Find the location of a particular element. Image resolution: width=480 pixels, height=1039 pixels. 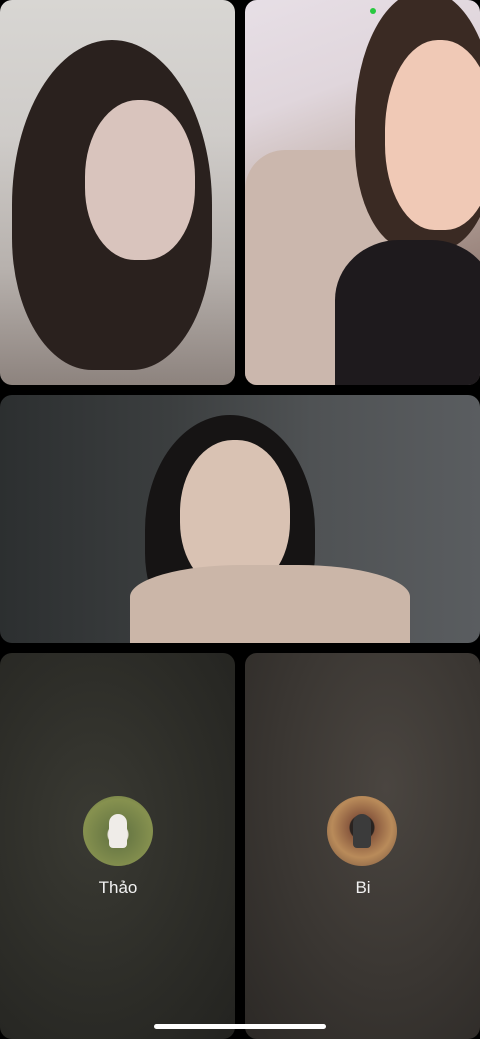

avatar-bi is located at coordinates (362, 831).